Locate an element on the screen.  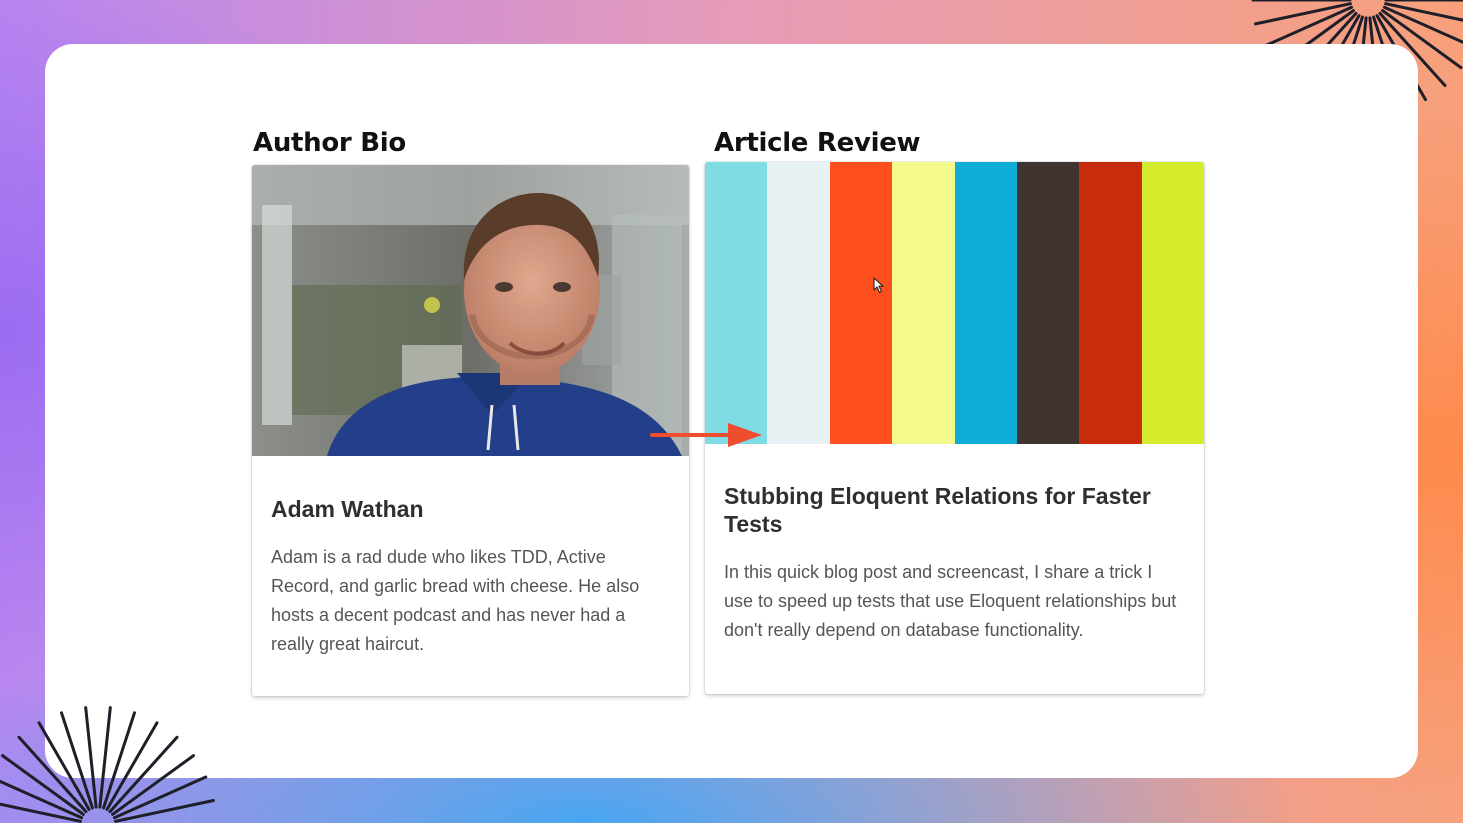
sunburst-bottom-left-icon is located at coordinates (107, 764).